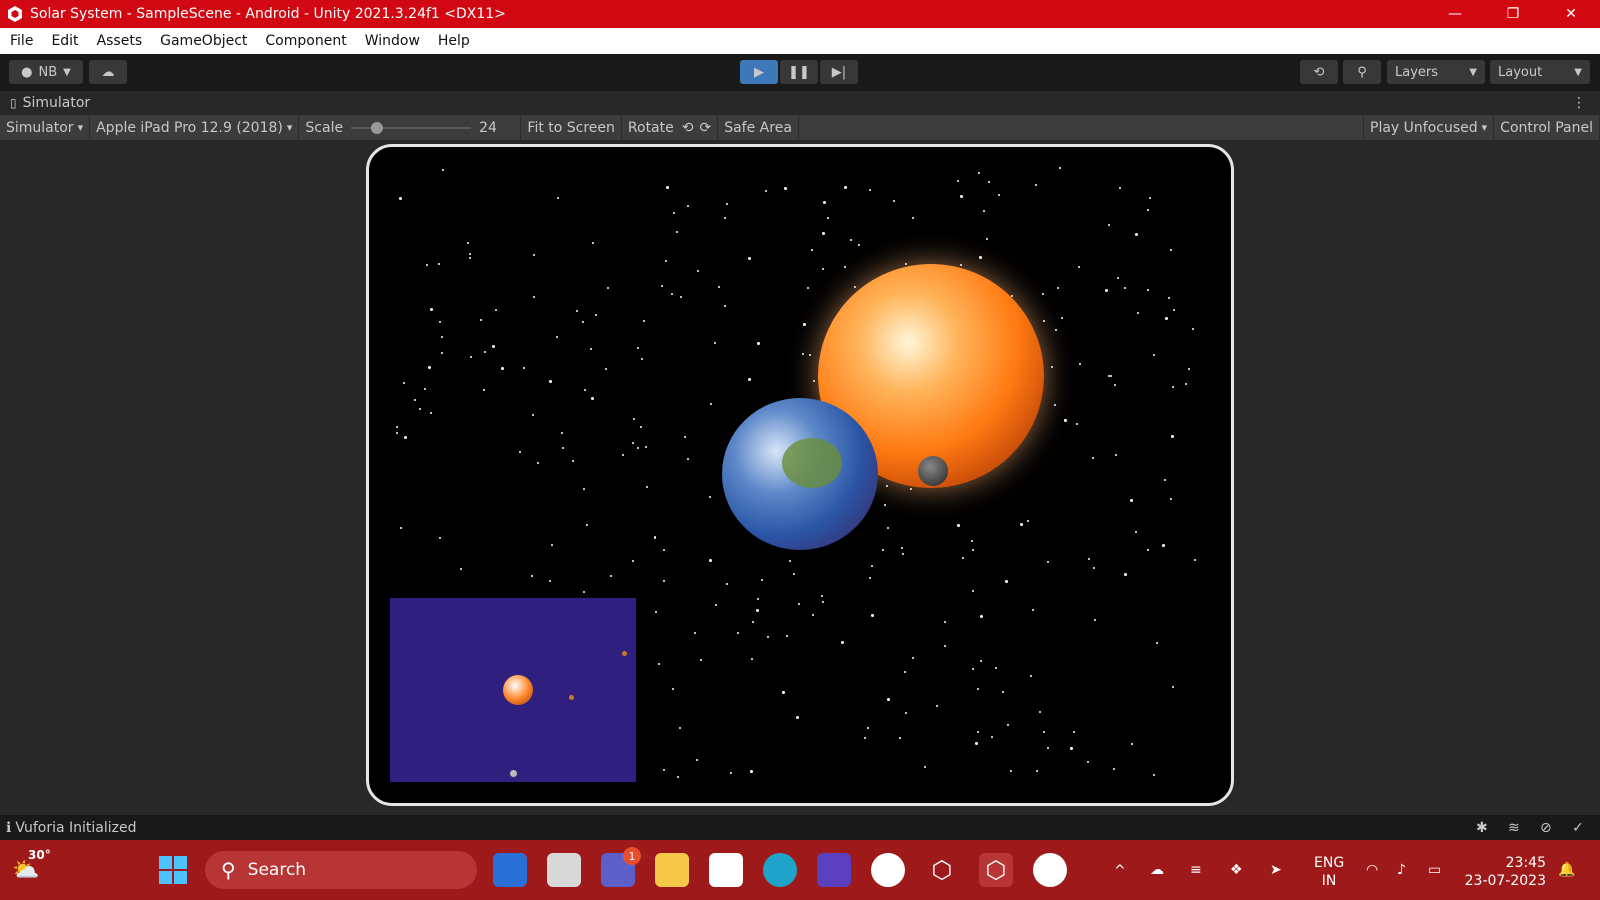 The image size is (1600, 900). Describe the element at coordinates (305, 41) in the screenshot. I see `menu-component: Component` at that location.